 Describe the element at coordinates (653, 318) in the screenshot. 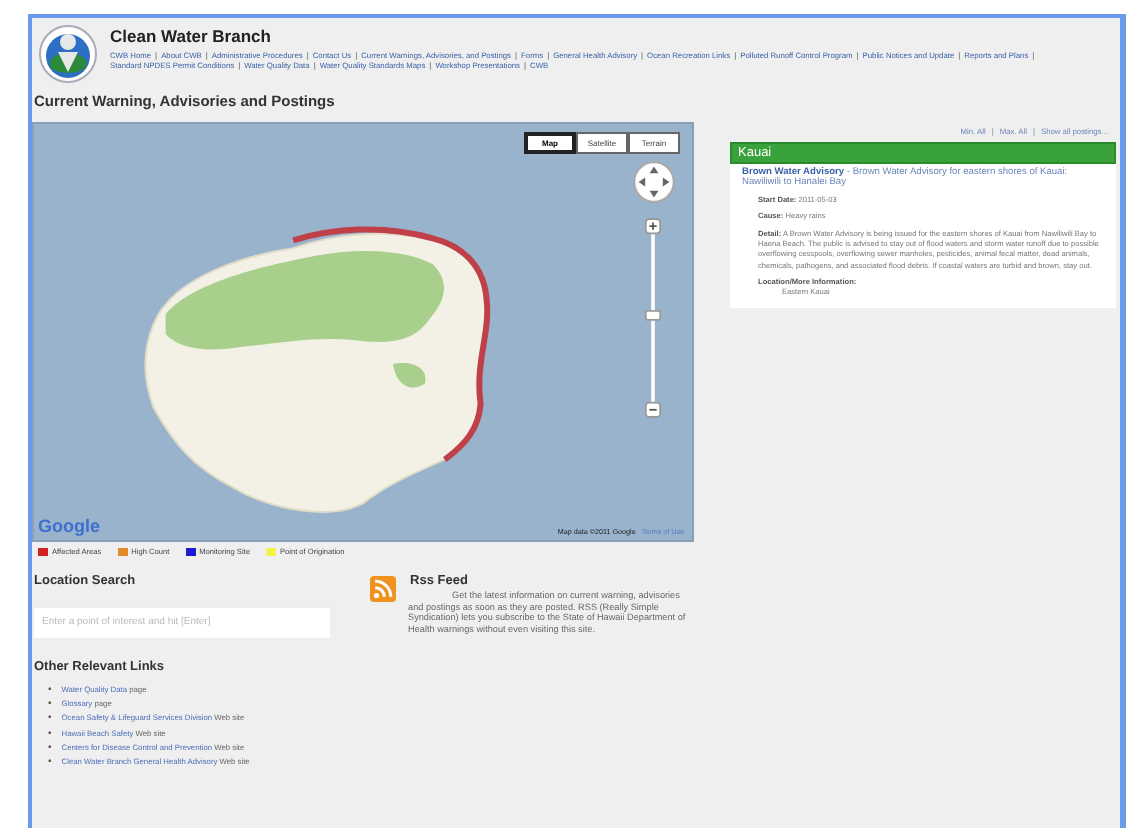

I see `zoom-slider-icon` at that location.